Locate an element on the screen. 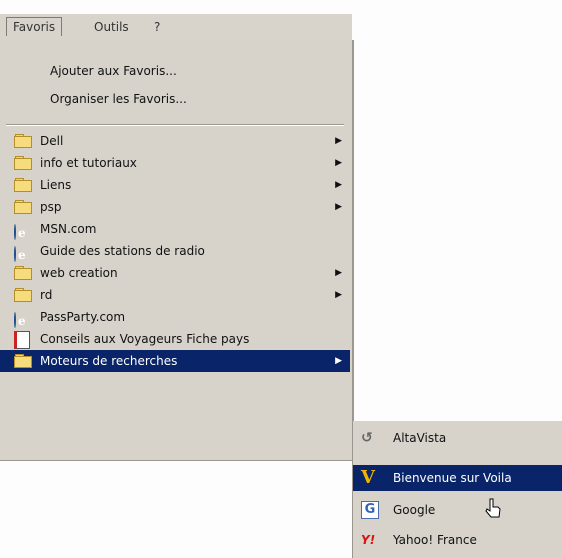 The height and width of the screenshot is (558, 562). fav-item-label: PassParty.com is located at coordinates (83, 317).